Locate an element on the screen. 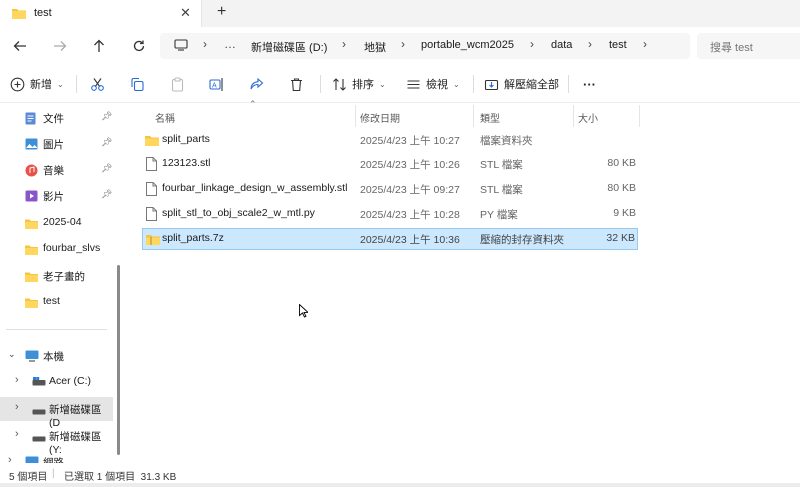 Image resolution: width=800 pixels, height=487 pixels. sort-button: 排序 ⌄ is located at coordinates (359, 84).